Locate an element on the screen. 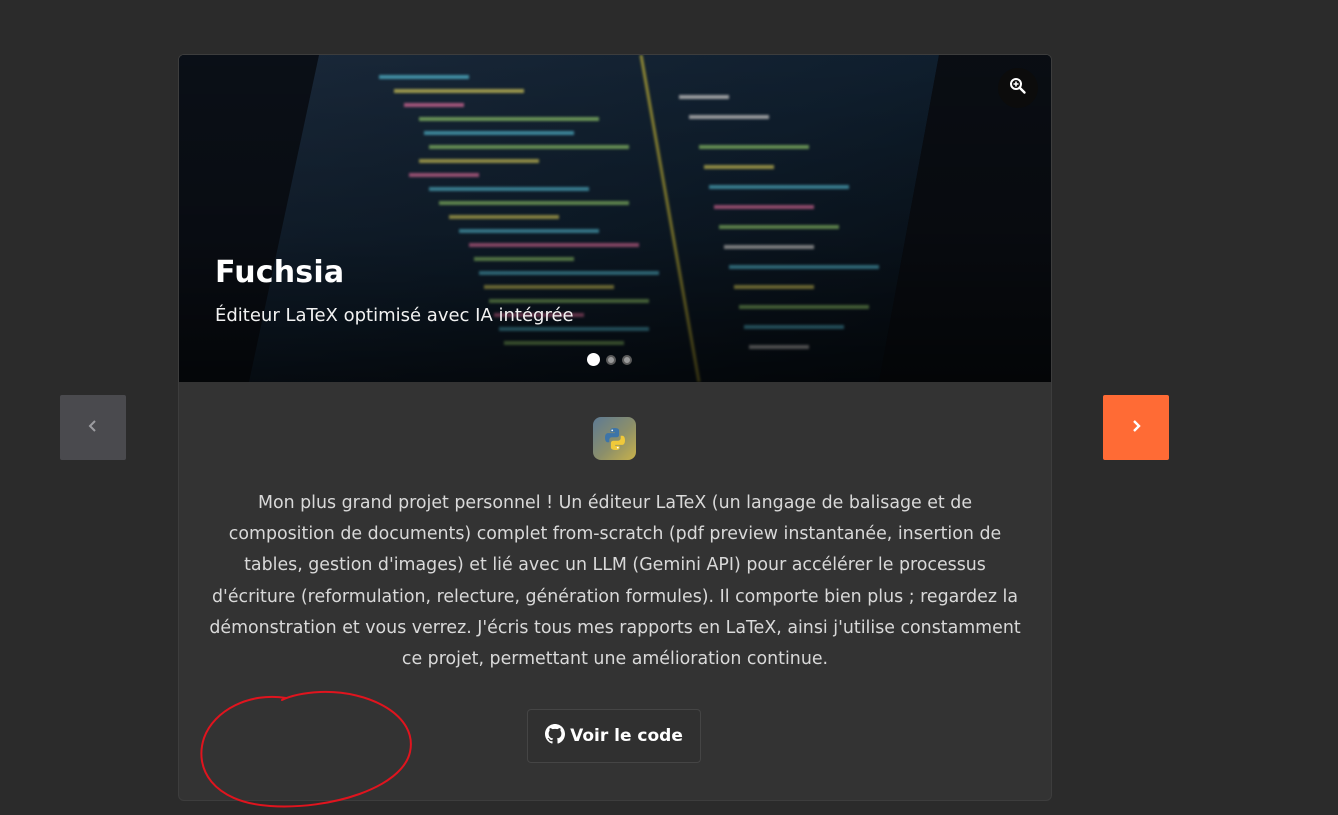 This screenshot has width=1338, height=815. carousel-prev-button is located at coordinates (93, 427).